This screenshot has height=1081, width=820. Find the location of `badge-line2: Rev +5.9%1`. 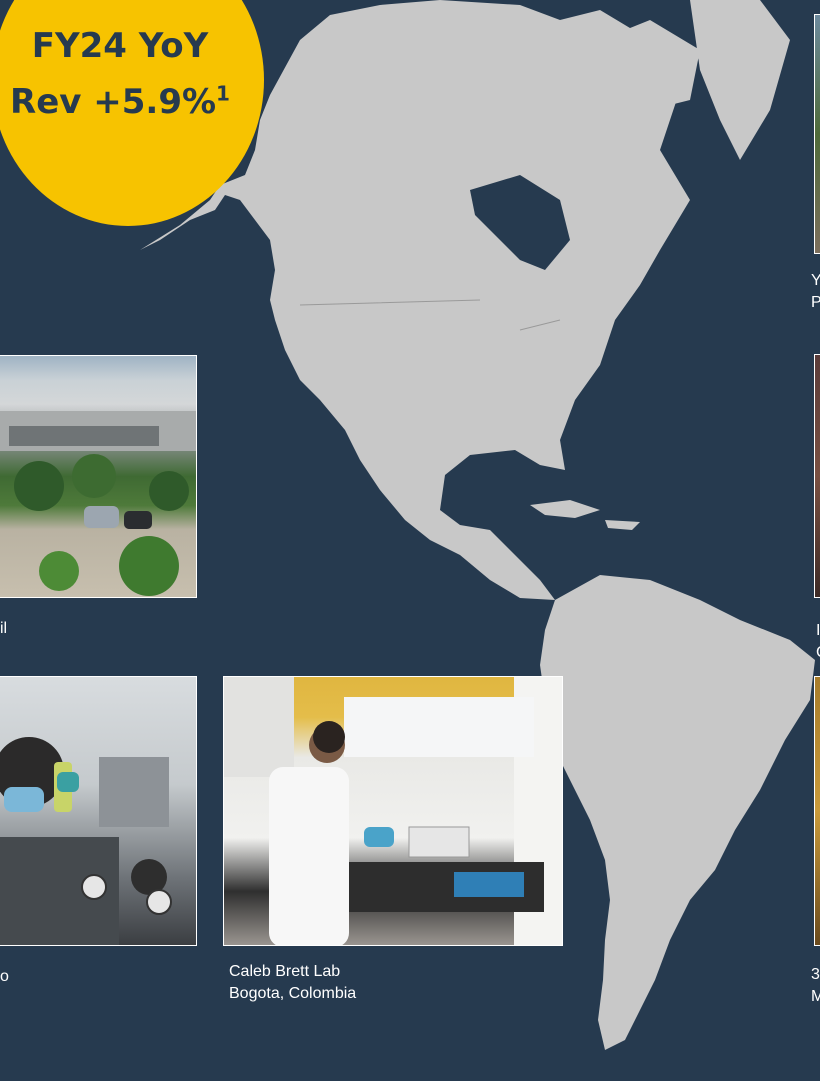

badge-line2: Rev +5.9%1 is located at coordinates (120, 102).